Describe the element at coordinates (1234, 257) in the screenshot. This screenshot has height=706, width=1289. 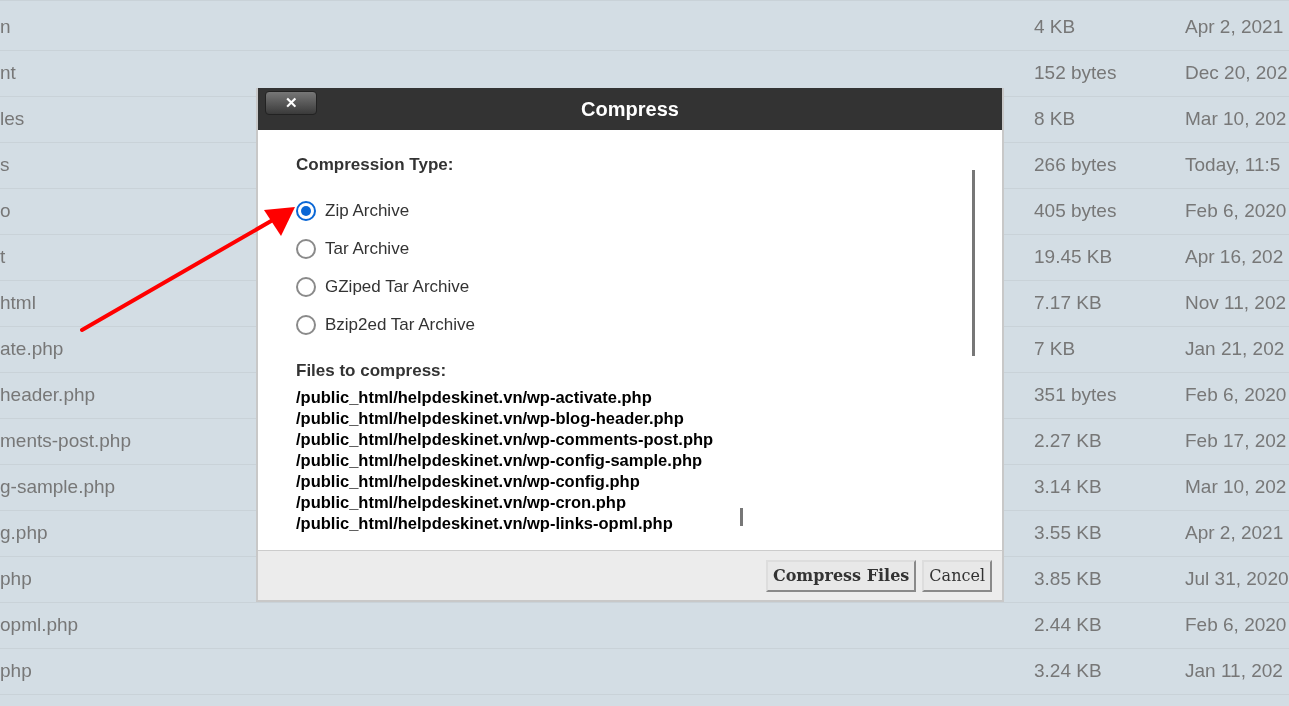
I see `file-date: Apr 16, 202` at that location.